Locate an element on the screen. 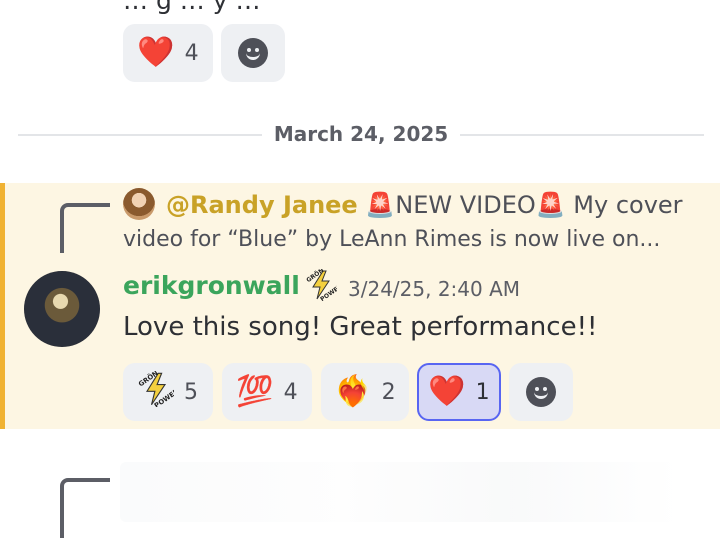 The width and height of the screenshot is (720, 547). message-timestamp: 3/24/25, 2:40 AM is located at coordinates (434, 289).